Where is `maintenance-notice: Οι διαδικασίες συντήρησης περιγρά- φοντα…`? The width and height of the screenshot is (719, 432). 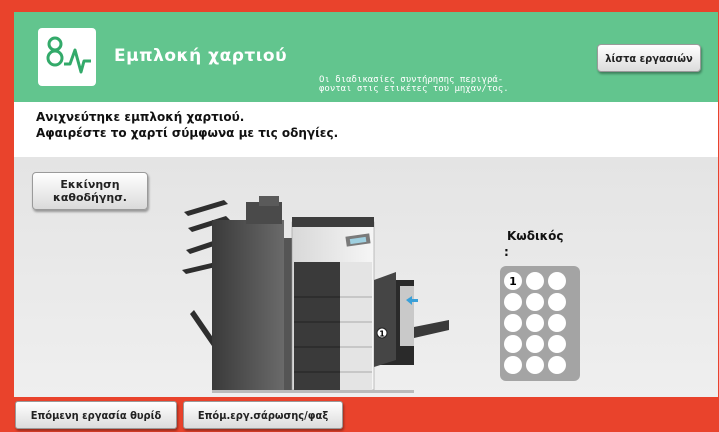
maintenance-notice: Οι διαδικασίες συντήρησης περιγρά- φοντα… is located at coordinates (469, 85).